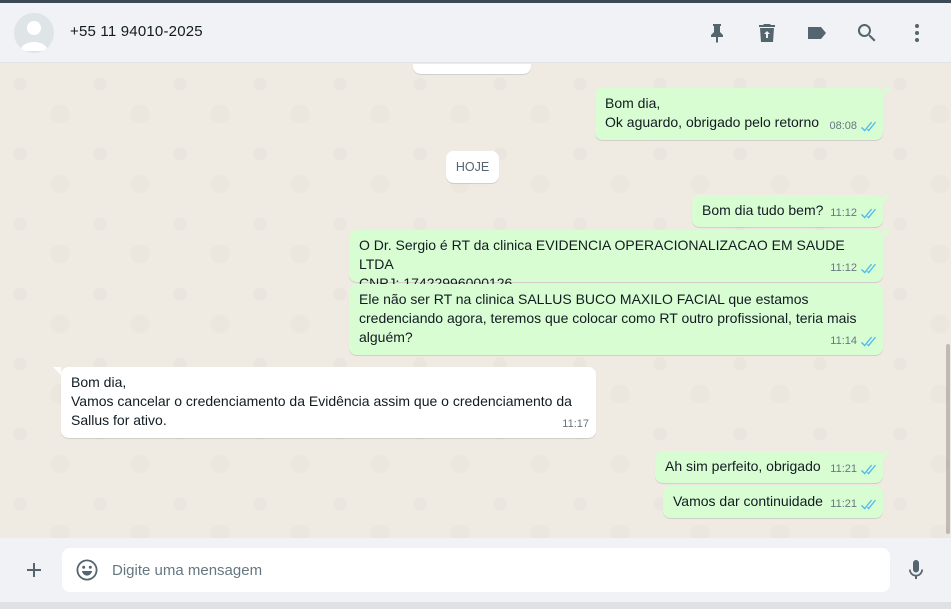  I want to click on attach-plus-icon, so click(34, 570).